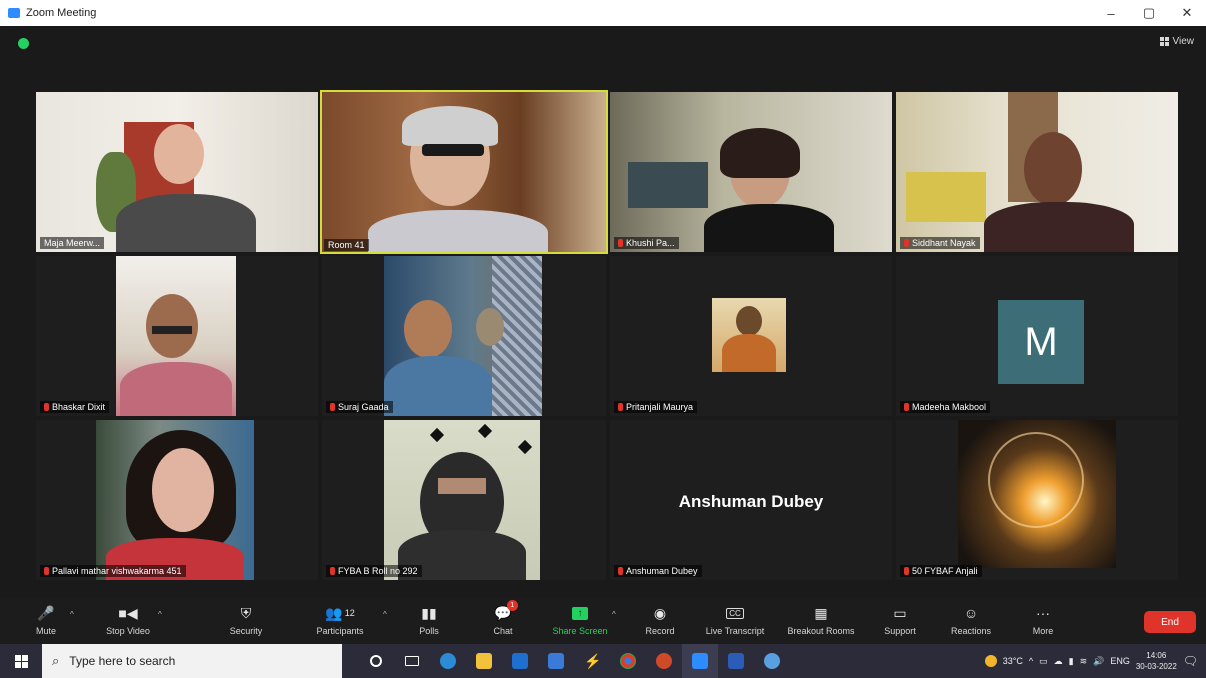 This screenshot has width=1206, height=678. Describe the element at coordinates (751, 336) in the screenshot. I see `video-tile: Pritanjali Maurya` at that location.